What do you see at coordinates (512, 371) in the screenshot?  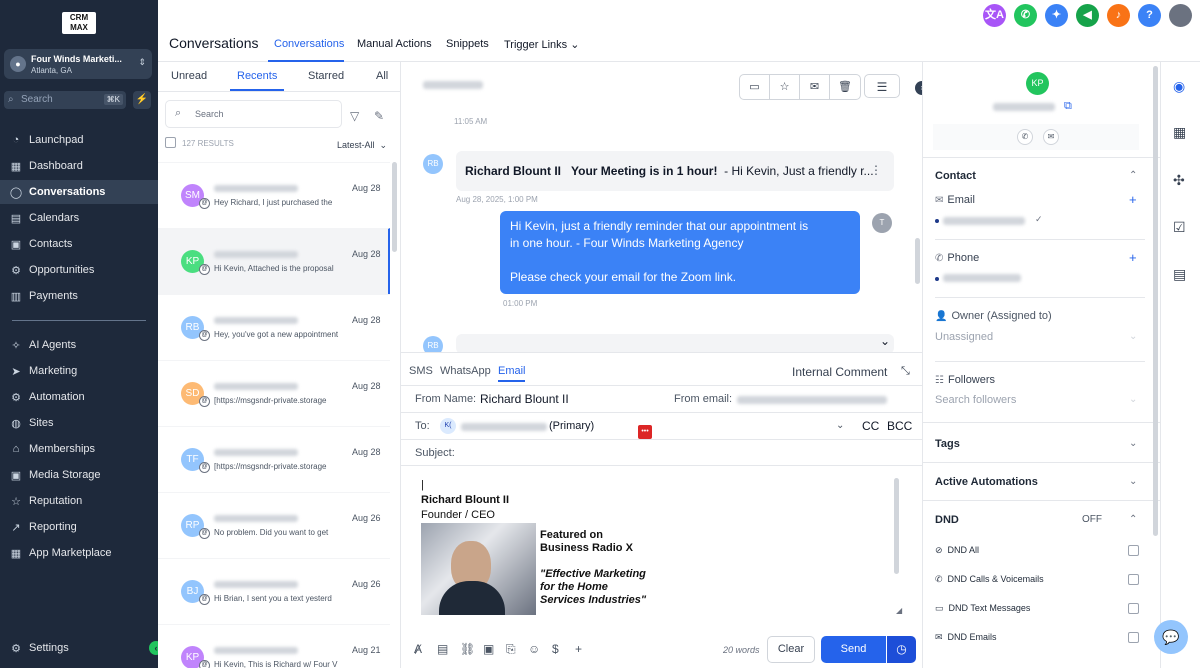 I see `composer-tab-email: Email` at bounding box center [512, 371].